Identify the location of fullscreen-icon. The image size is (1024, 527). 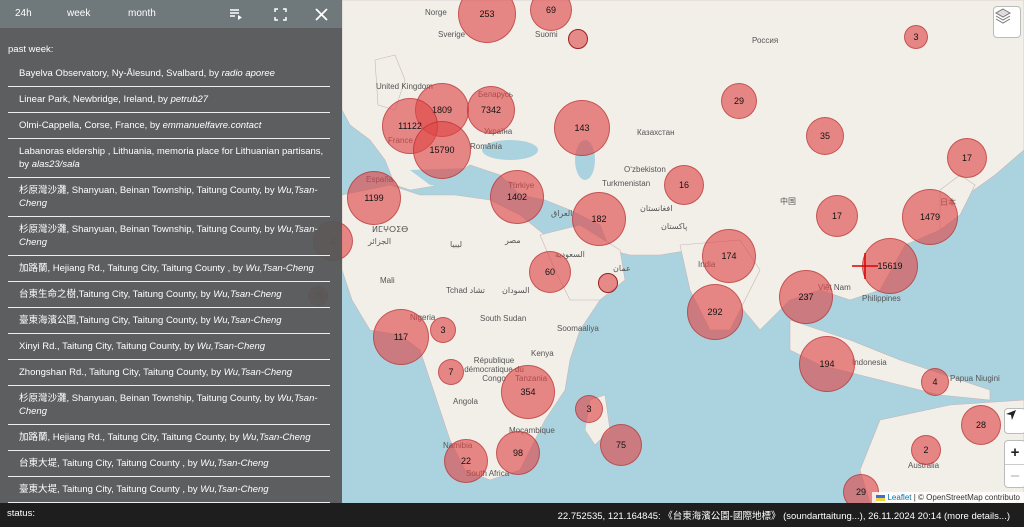
(280, 14).